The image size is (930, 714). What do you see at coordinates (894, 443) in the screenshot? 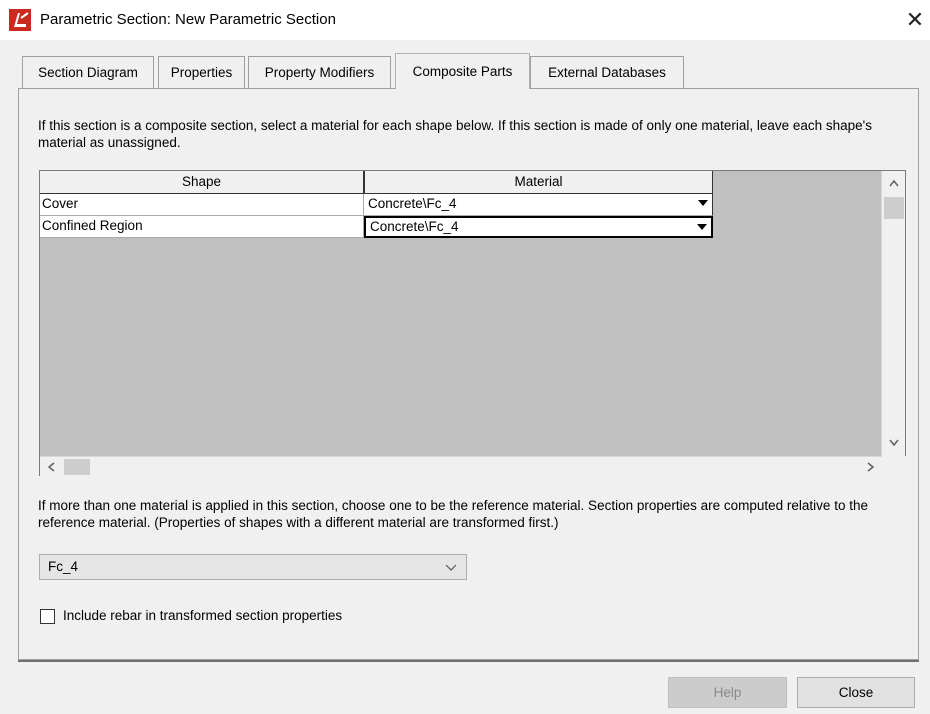
I see `scroll-down-icon` at bounding box center [894, 443].